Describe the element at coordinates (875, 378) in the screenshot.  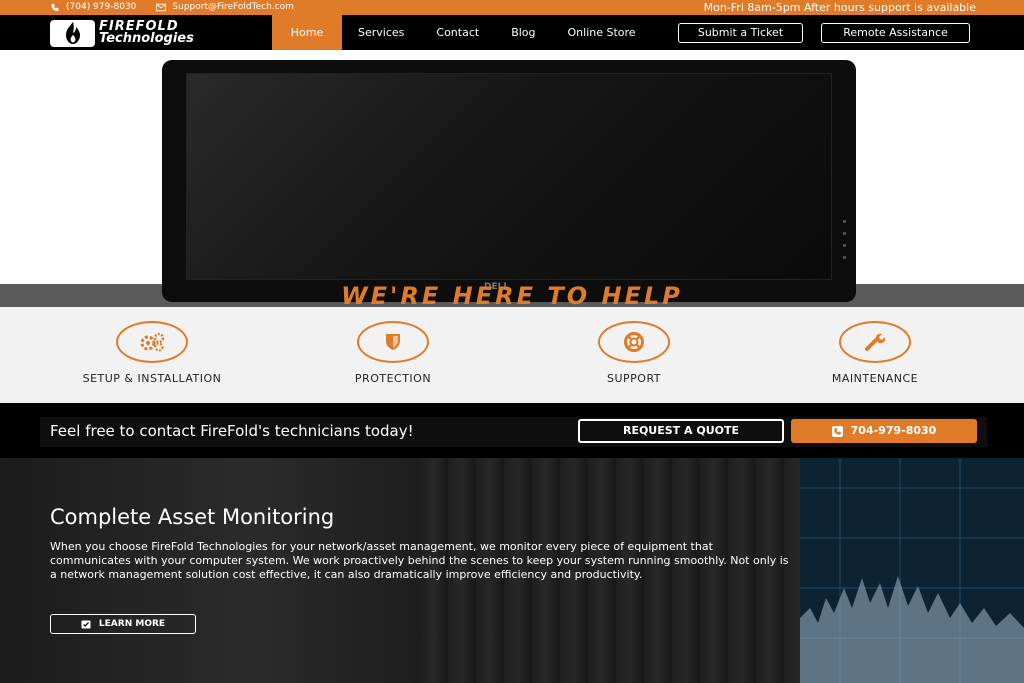
I see `feature-maintenance-label: MAINTENANCE` at that location.